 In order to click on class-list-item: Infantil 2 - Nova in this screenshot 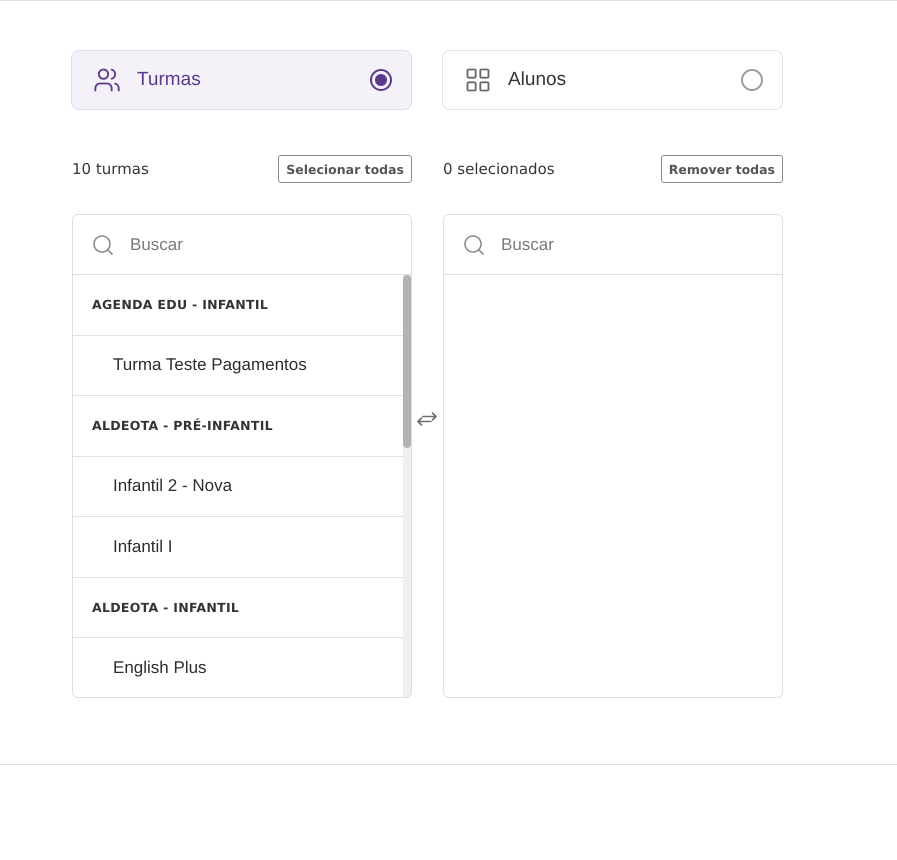, I will do `click(172, 486)`.